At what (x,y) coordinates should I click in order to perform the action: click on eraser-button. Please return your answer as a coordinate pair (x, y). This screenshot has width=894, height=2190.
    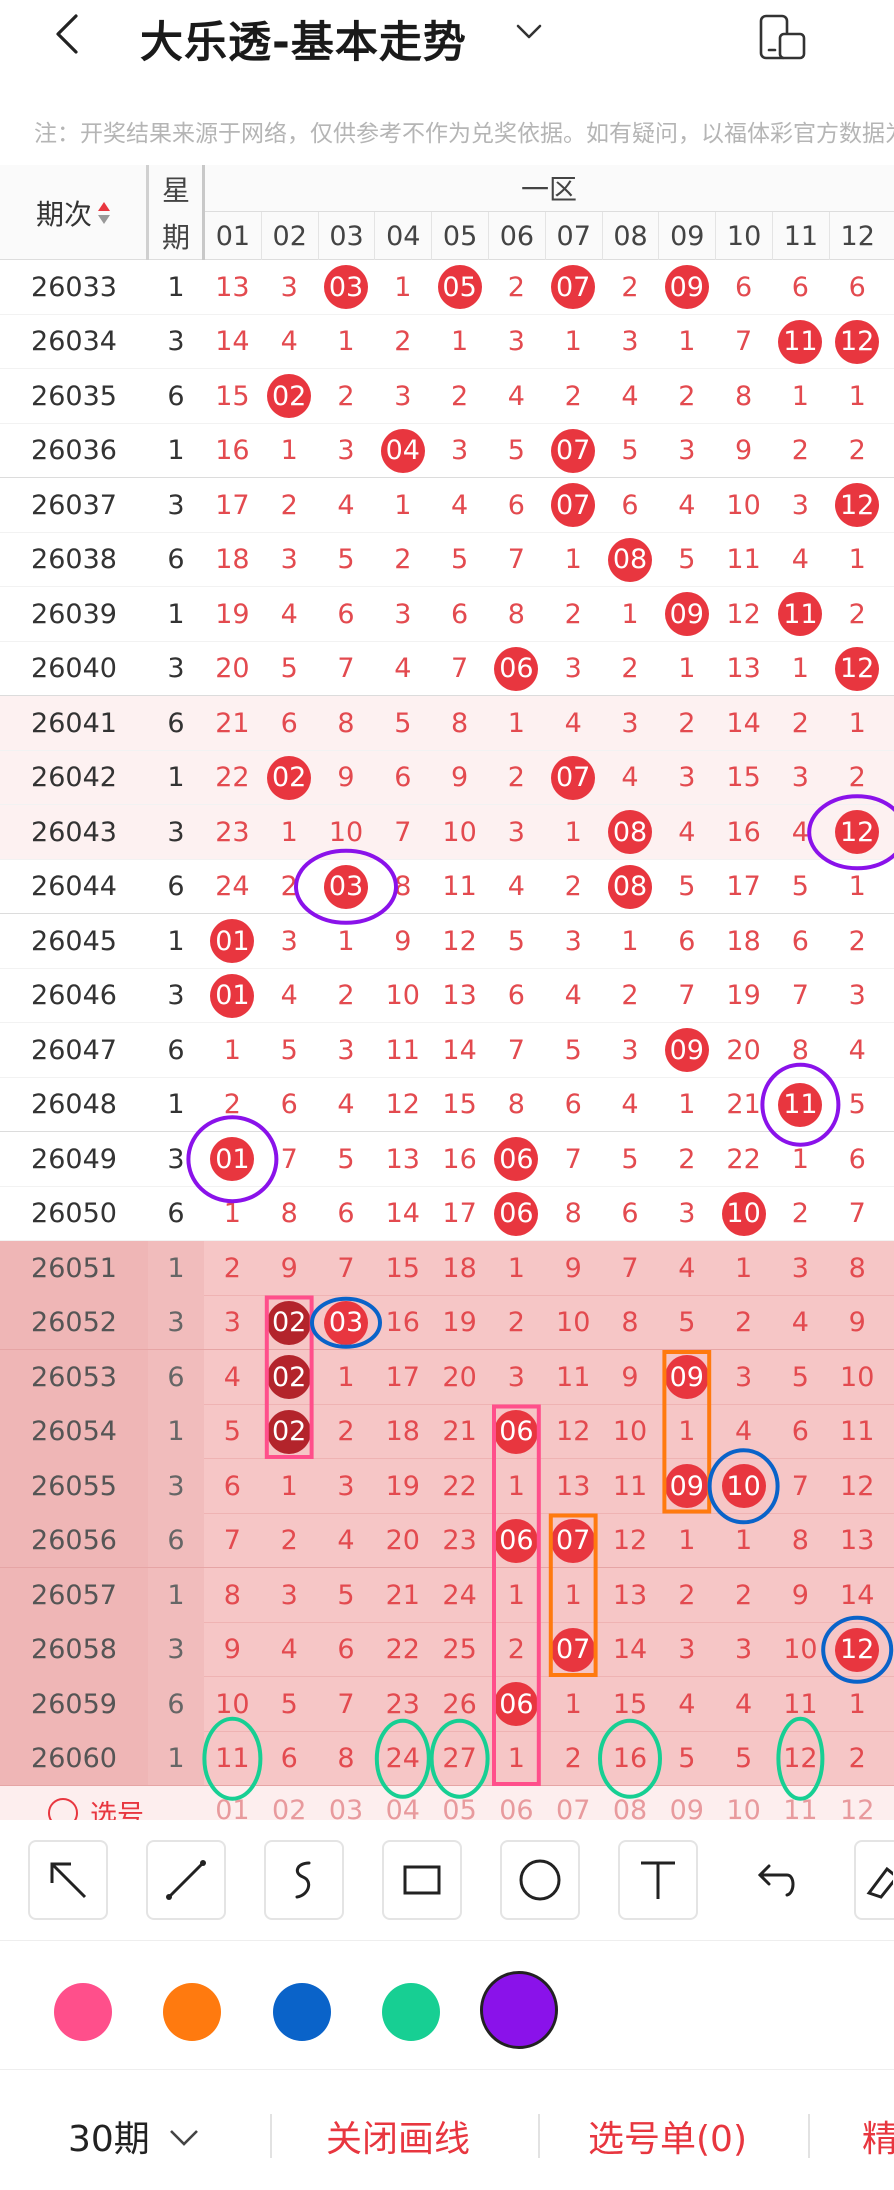
    Looking at the image, I should click on (874, 1880).